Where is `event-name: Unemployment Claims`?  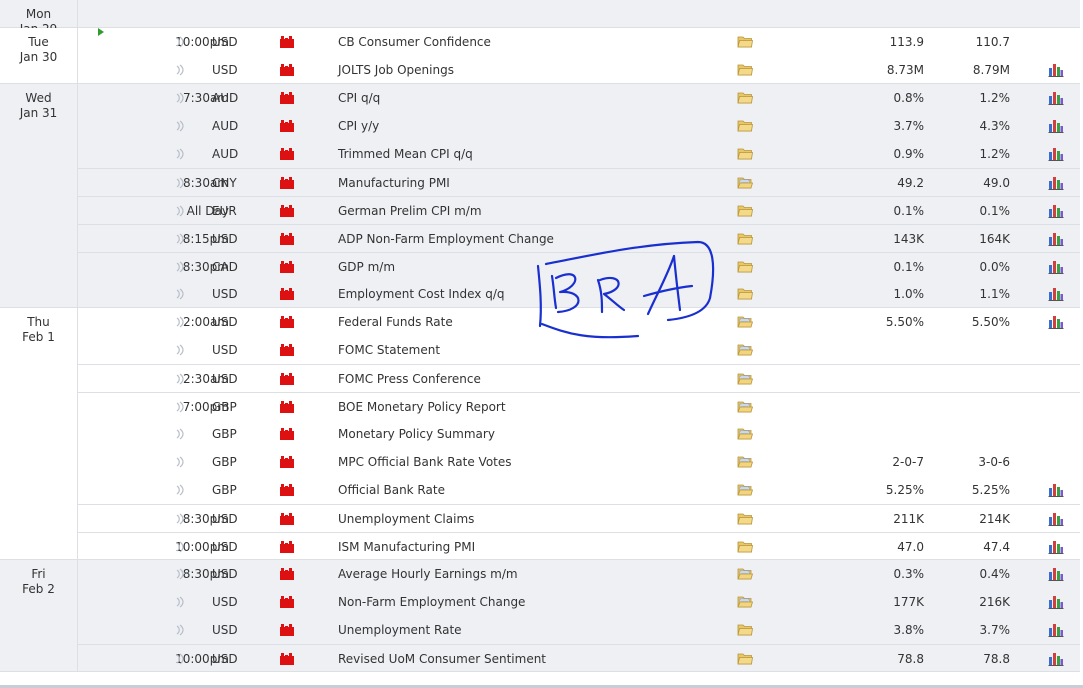
event-name: Unemployment Claims is located at coordinates (406, 519).